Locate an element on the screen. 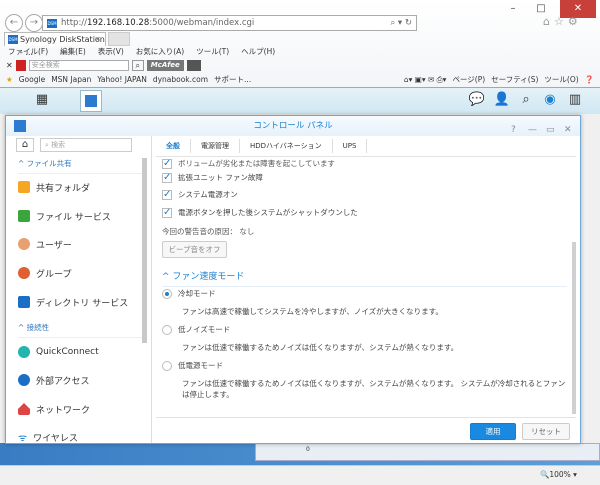 The width and height of the screenshot is (600, 485). check-system-power-on: ✓ システム電源オン is located at coordinates (200, 194).